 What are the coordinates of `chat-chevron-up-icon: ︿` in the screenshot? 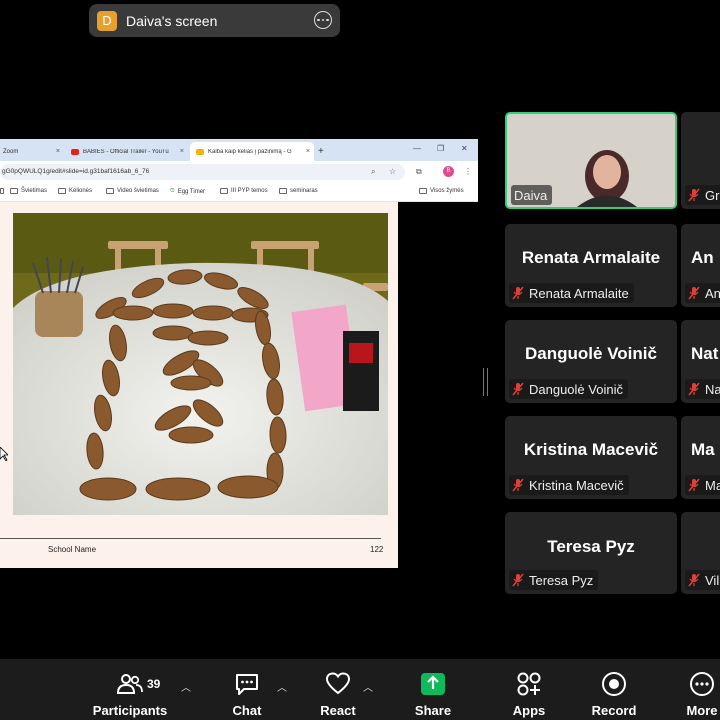 It's located at (282, 686).